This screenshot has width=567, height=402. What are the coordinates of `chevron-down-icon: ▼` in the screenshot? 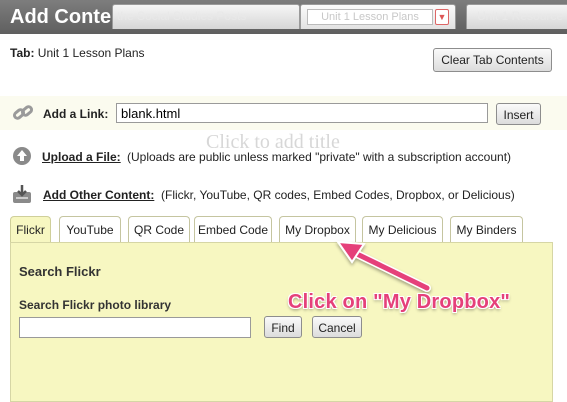 It's located at (442, 17).